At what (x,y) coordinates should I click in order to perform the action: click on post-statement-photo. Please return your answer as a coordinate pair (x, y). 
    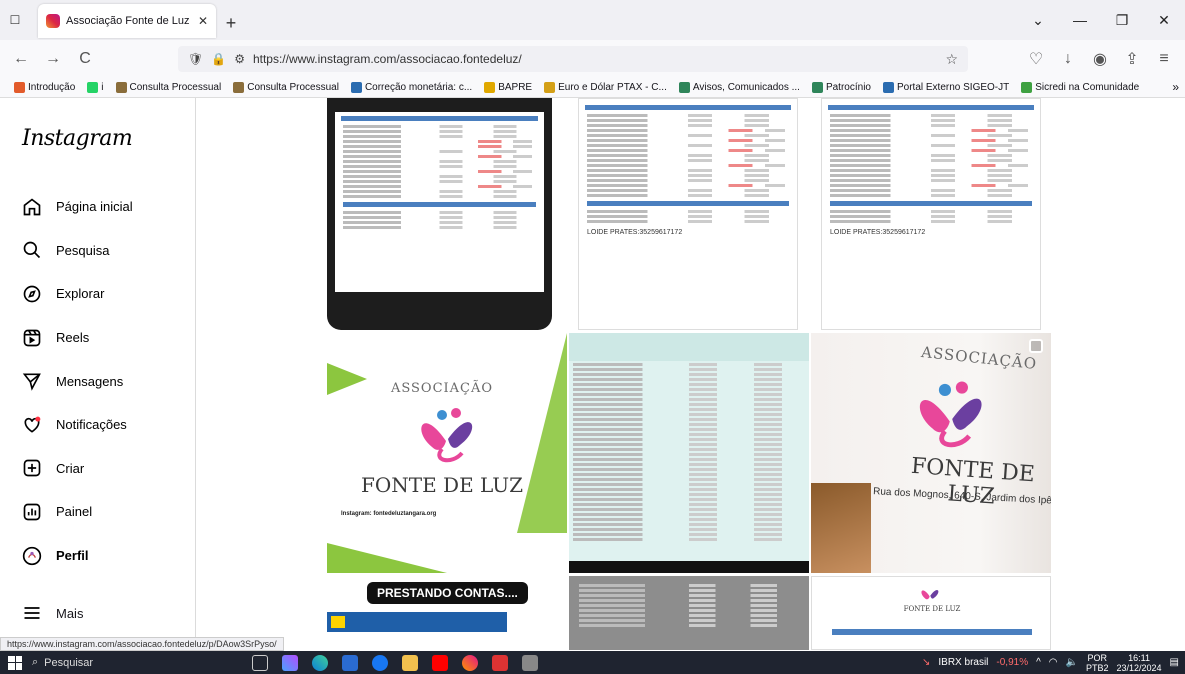
    Looking at the image, I should click on (689, 613).